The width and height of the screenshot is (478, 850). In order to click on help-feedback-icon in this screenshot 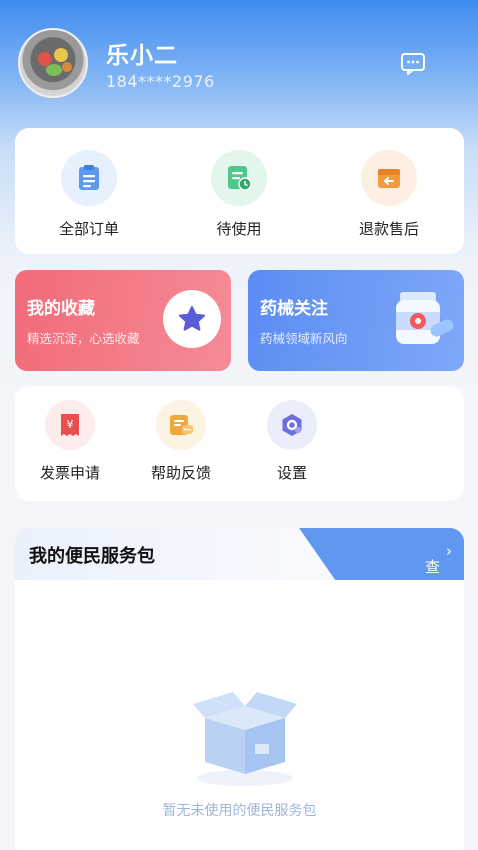, I will do `click(181, 425)`.